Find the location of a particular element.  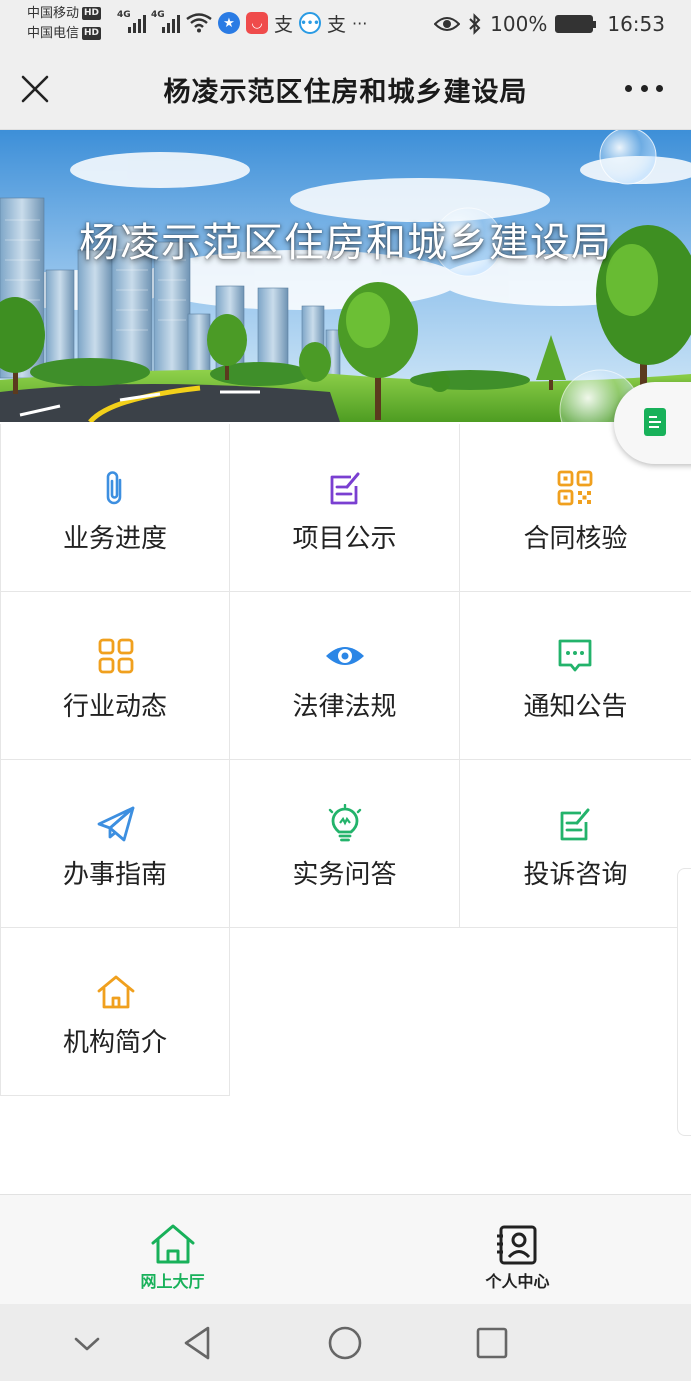

recent-apps-icon is located at coordinates (492, 1343).